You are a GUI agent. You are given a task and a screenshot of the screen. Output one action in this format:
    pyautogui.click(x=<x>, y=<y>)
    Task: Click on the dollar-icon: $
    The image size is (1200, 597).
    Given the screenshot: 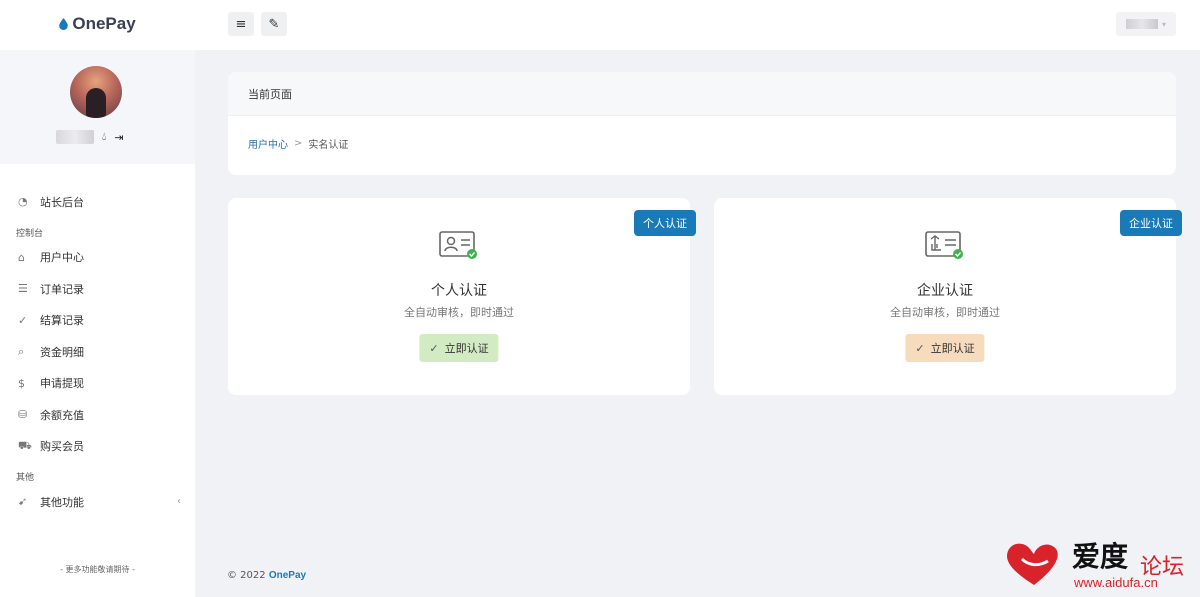 What is the action you would take?
    pyautogui.click(x=21, y=383)
    